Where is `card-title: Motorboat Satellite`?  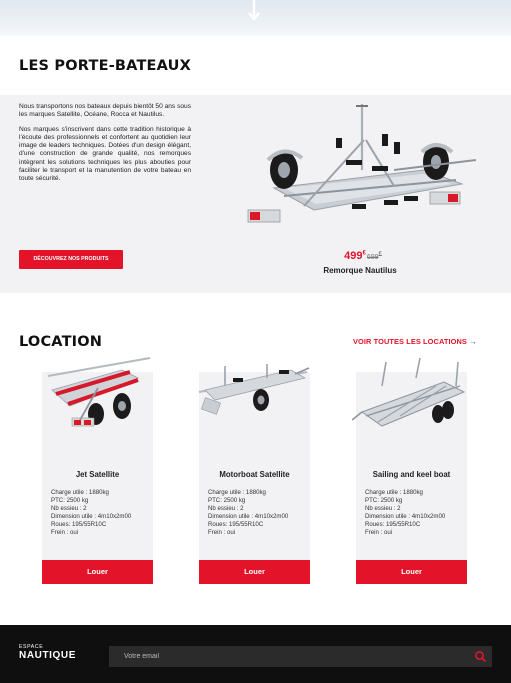 card-title: Motorboat Satellite is located at coordinates (254, 474).